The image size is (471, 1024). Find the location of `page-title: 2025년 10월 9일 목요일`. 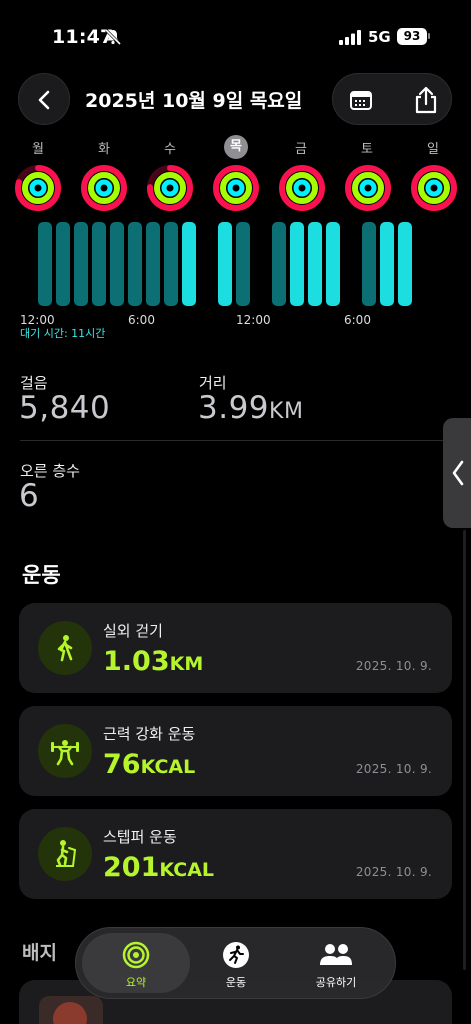

page-title: 2025년 10월 9일 목요일 is located at coordinates (194, 101).